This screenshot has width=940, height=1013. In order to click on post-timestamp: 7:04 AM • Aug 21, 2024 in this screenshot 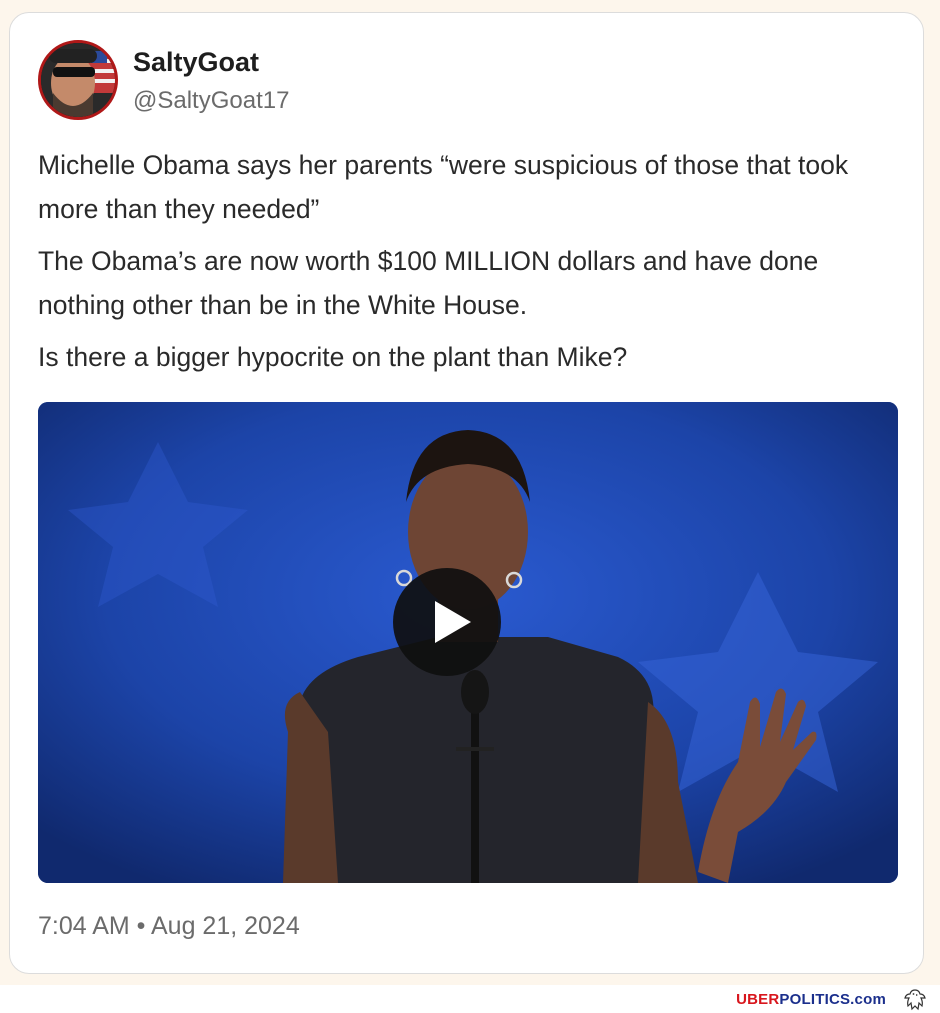, I will do `click(169, 926)`.